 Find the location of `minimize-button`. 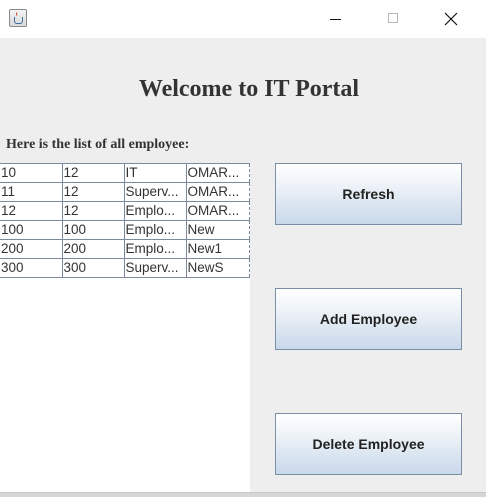

minimize-button is located at coordinates (336, 19).